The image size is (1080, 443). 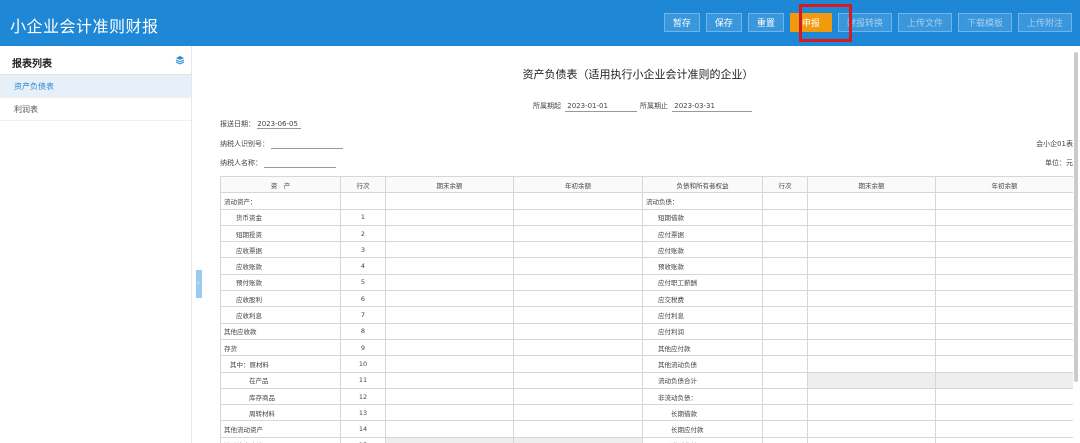 I want to click on liability-label: 递延收益, so click(x=702, y=439).